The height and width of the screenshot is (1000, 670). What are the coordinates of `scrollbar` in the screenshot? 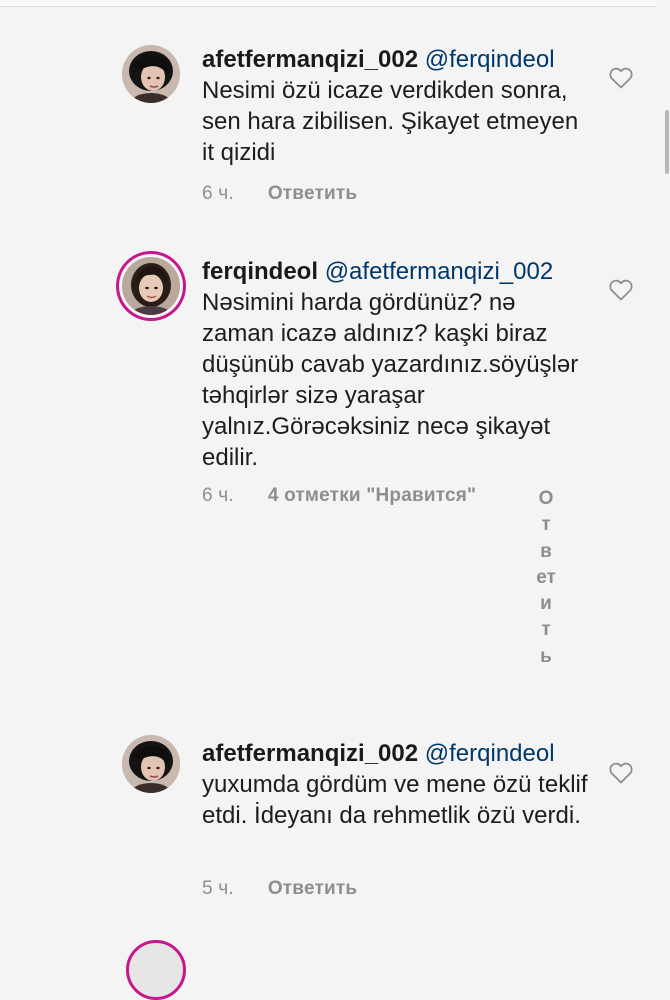 It's located at (667, 142).